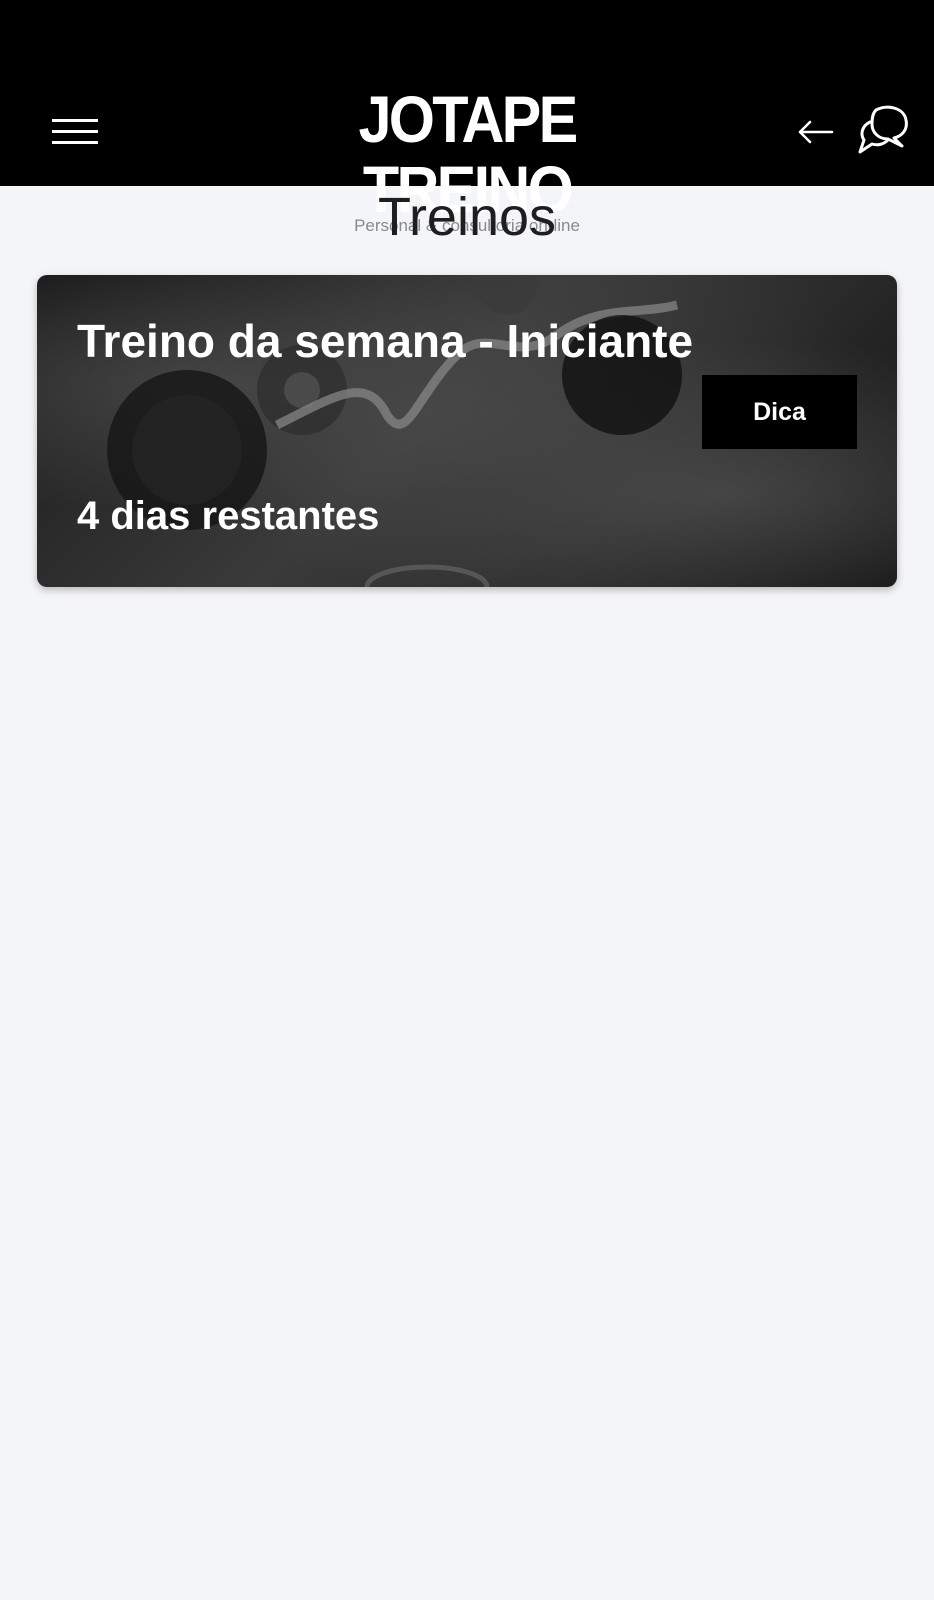 The height and width of the screenshot is (1600, 934). What do you see at coordinates (884, 130) in the screenshot?
I see `chat-bubbles-icon` at bounding box center [884, 130].